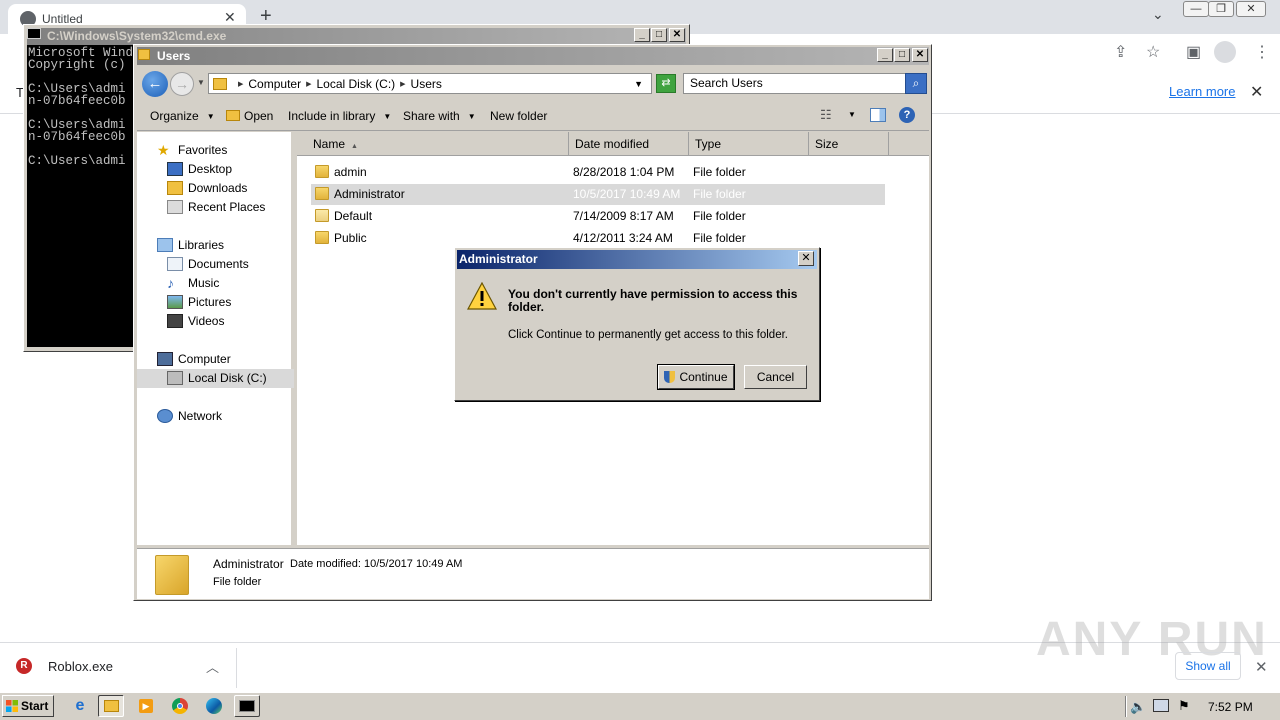  Describe the element at coordinates (175, 321) in the screenshot. I see `videos-icon` at that location.